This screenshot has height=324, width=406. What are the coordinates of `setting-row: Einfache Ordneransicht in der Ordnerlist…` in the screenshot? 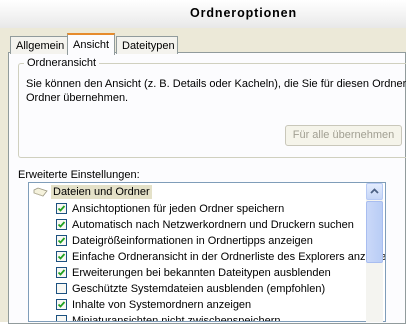 It's located at (207, 257).